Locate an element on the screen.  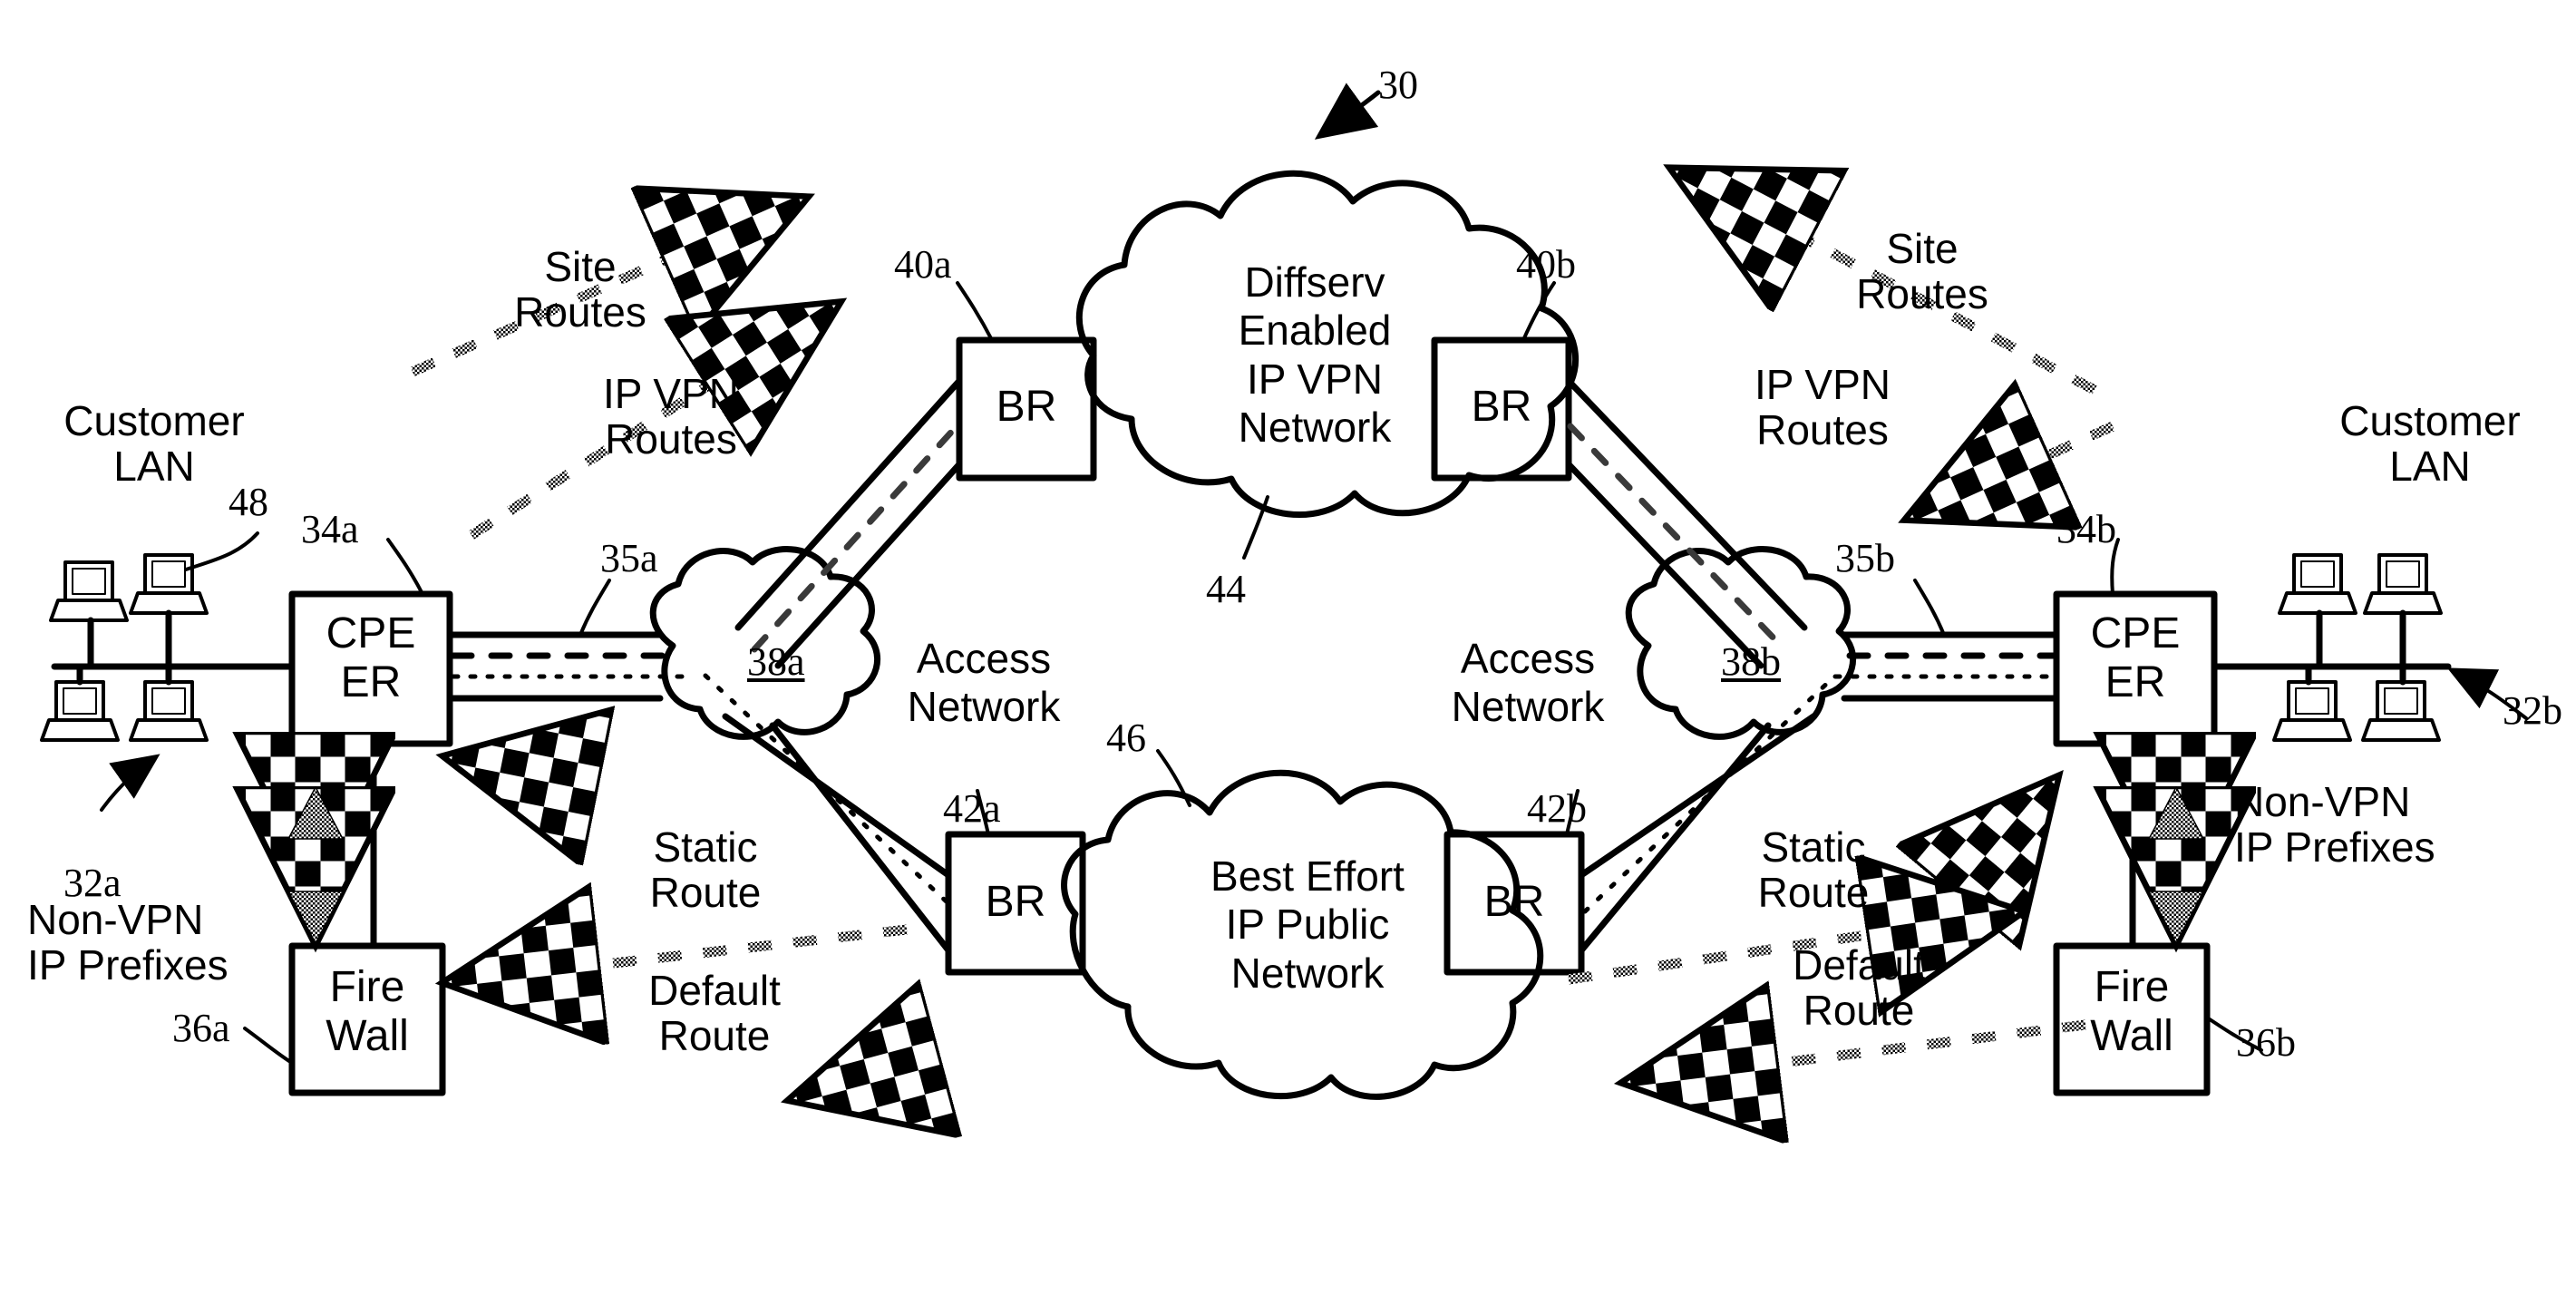
host-ref-48: 48 is located at coordinates (248, 502).